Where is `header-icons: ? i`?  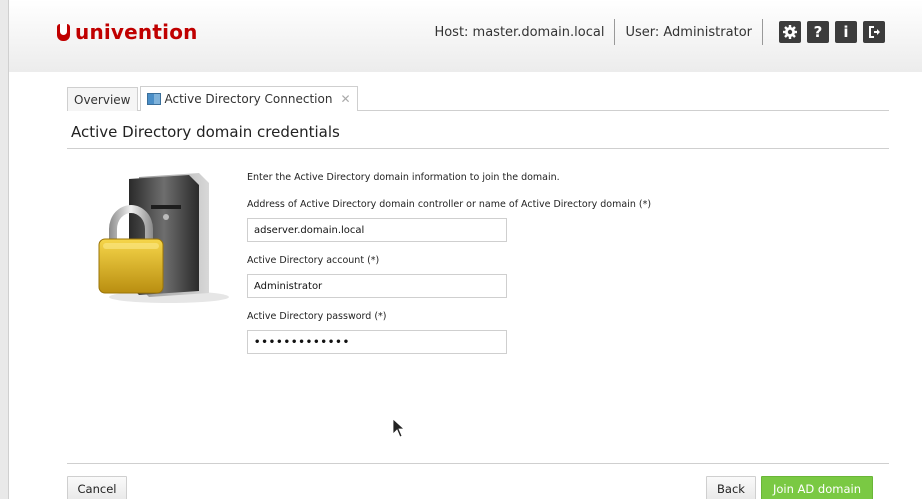 header-icons: ? i is located at coordinates (829, 32).